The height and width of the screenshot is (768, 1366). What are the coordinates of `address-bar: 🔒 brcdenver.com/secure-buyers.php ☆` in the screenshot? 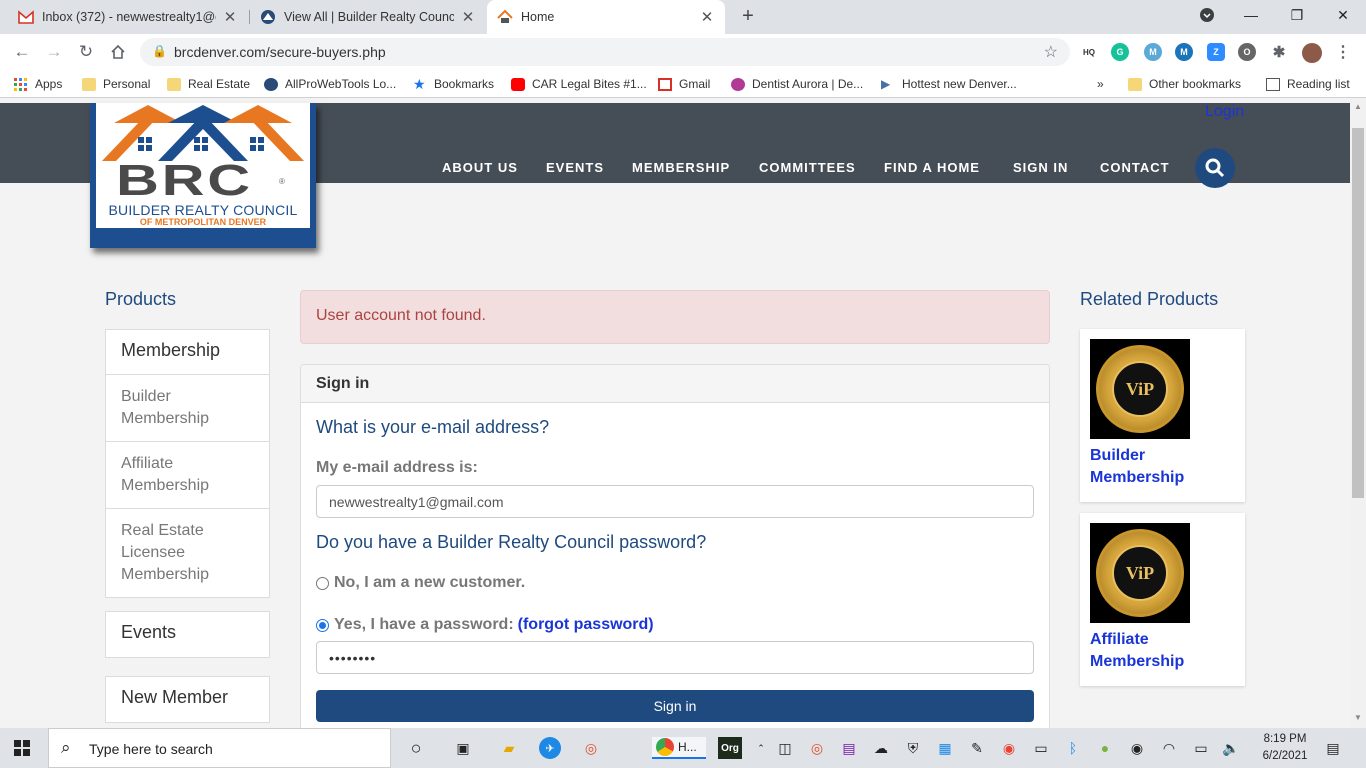 It's located at (605, 52).